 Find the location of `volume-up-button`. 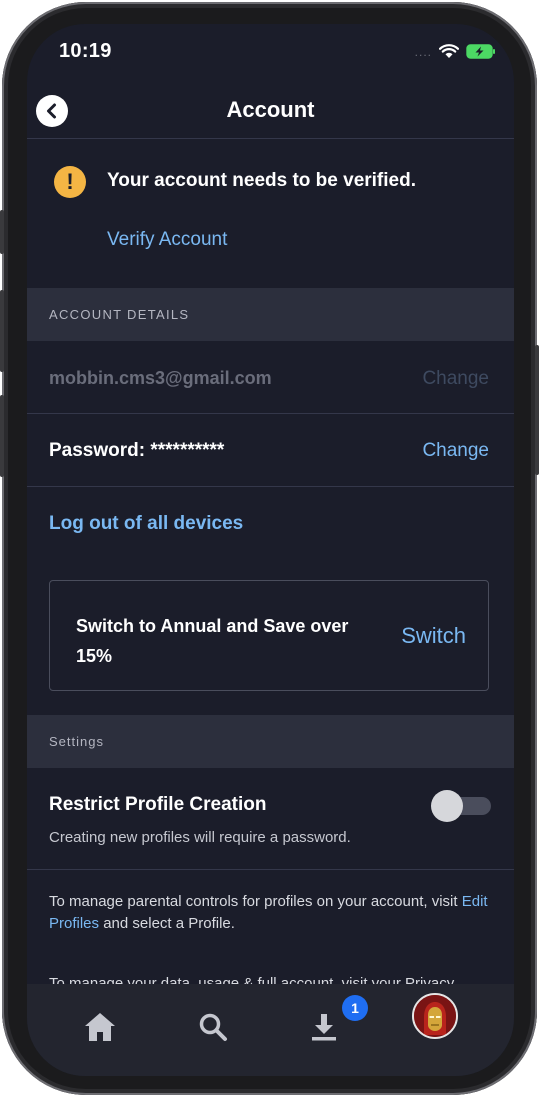

volume-up-button is located at coordinates (2, 331).